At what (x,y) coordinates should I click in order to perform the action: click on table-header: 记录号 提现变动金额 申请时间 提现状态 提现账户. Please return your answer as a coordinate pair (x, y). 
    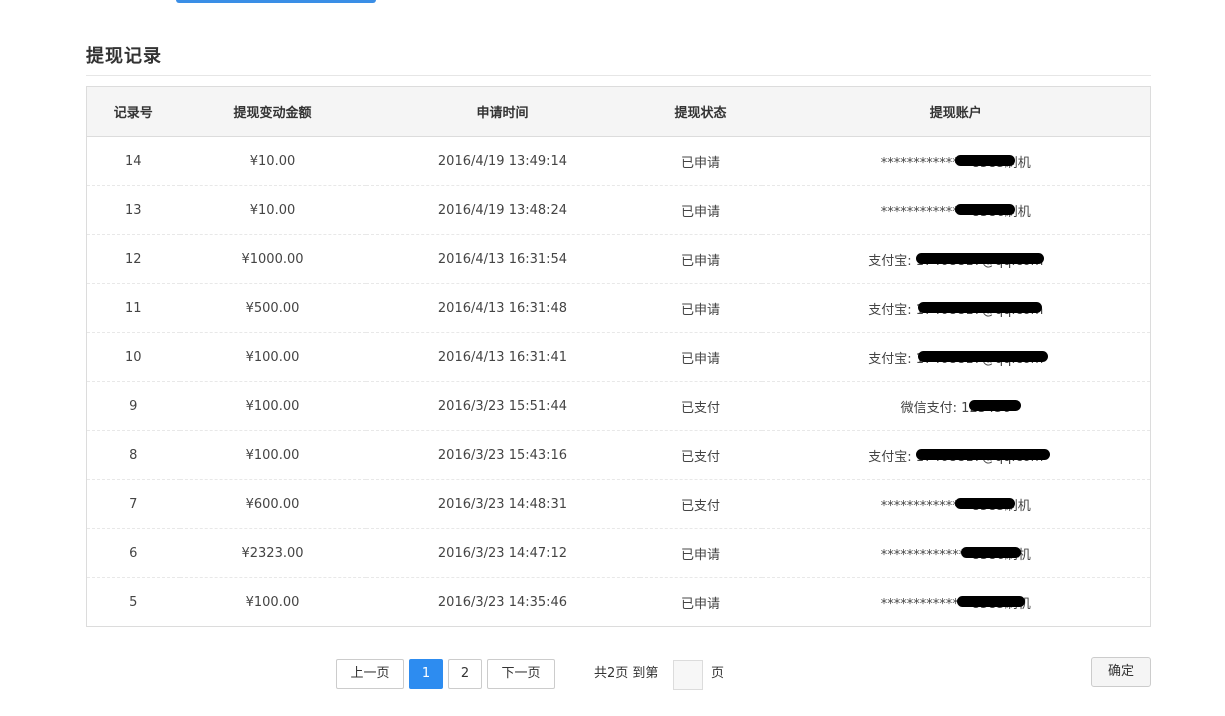
    Looking at the image, I should click on (618, 111).